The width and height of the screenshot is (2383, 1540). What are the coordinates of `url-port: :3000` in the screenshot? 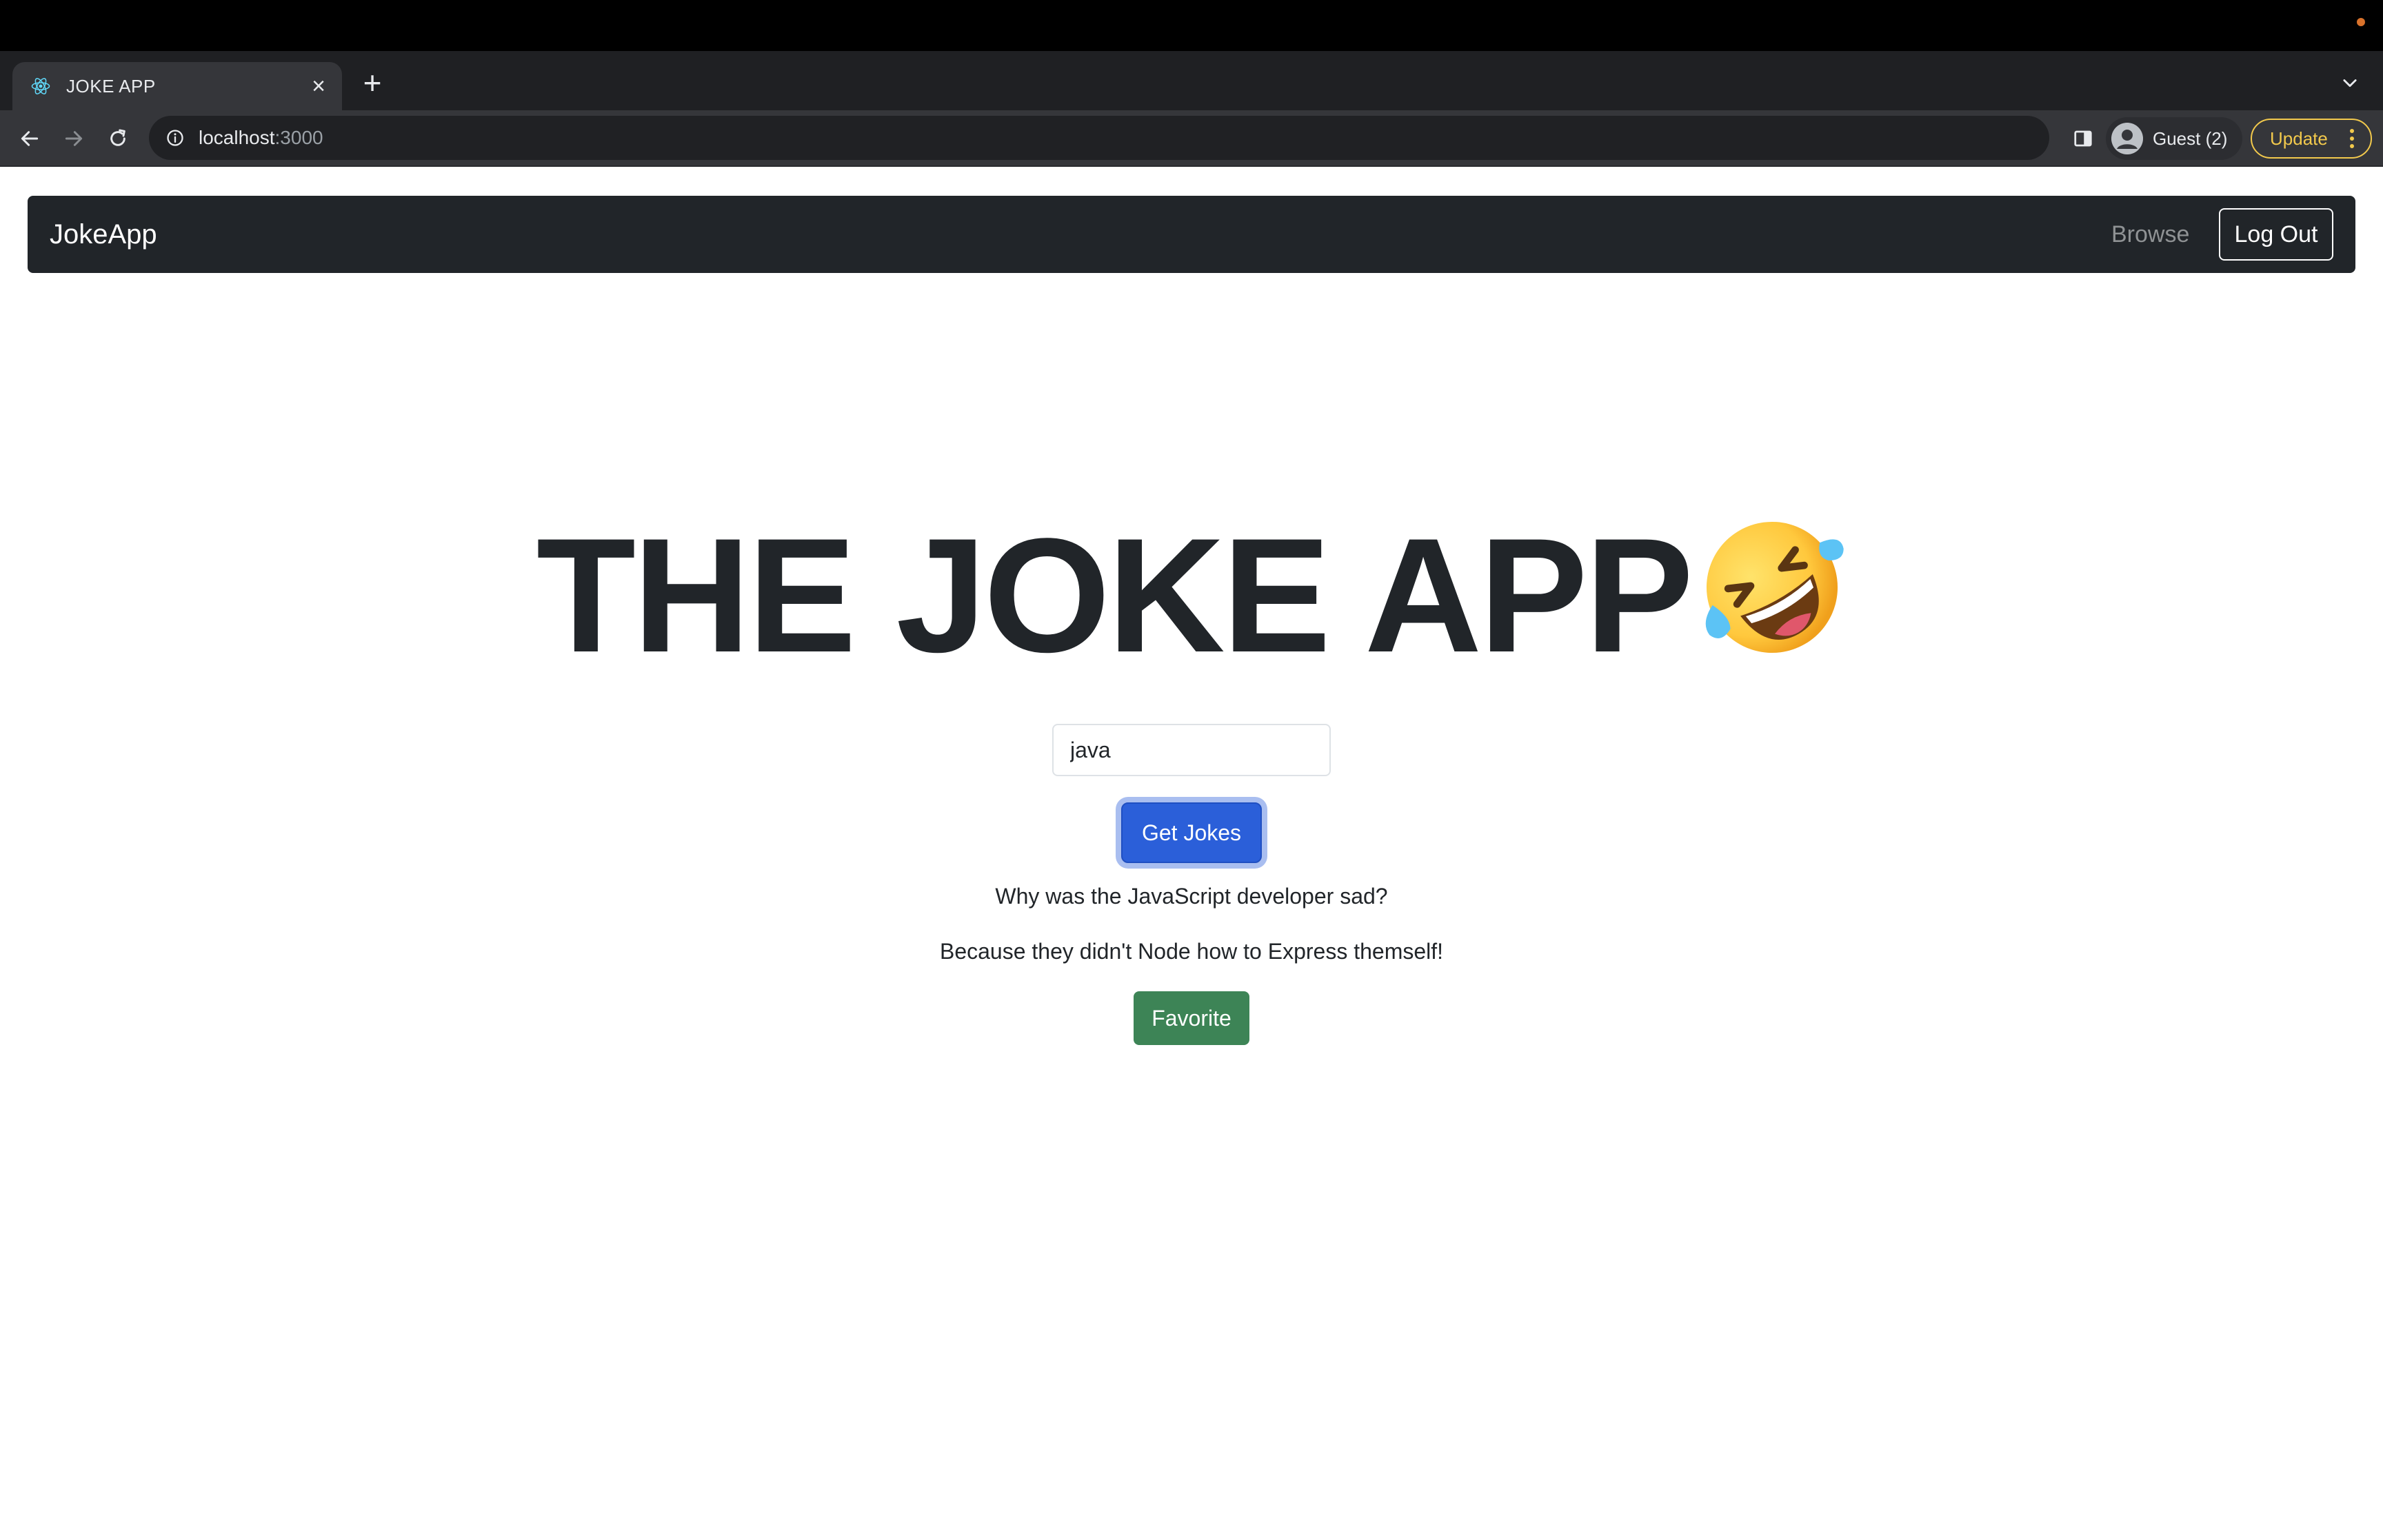 It's located at (298, 138).